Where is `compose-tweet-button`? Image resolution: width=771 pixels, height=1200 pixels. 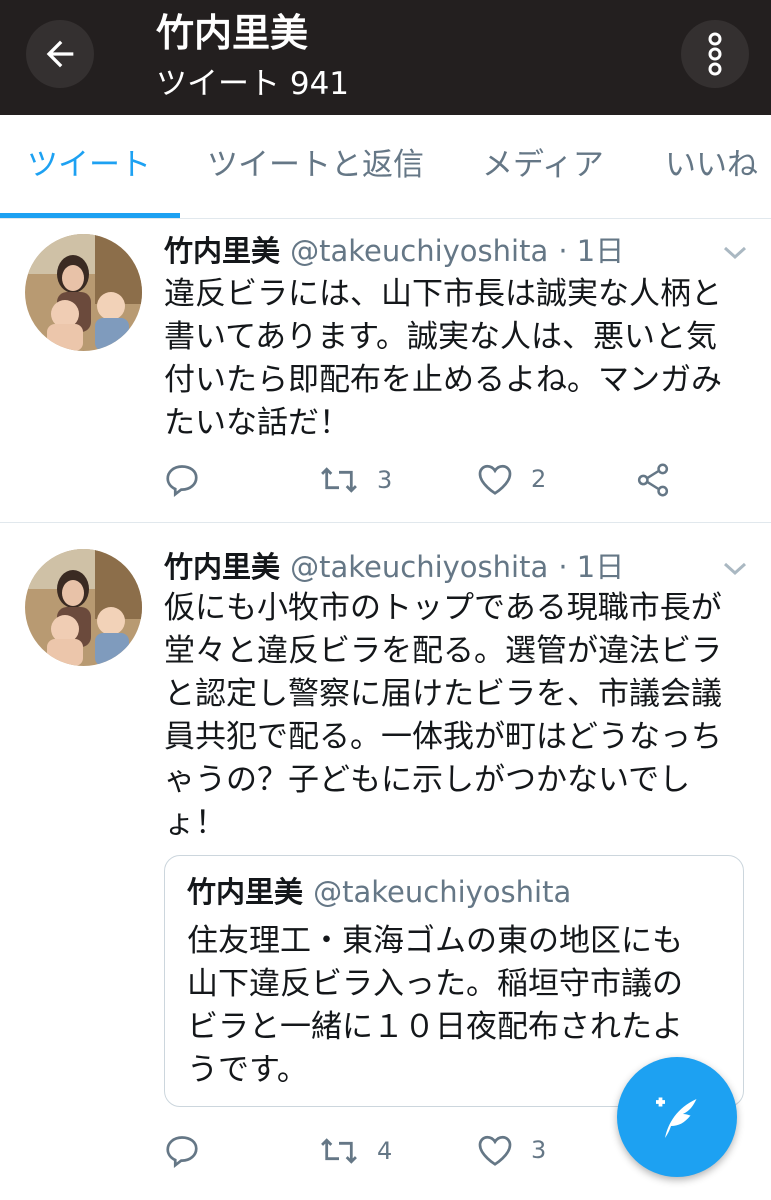
compose-tweet-button is located at coordinates (677, 1117).